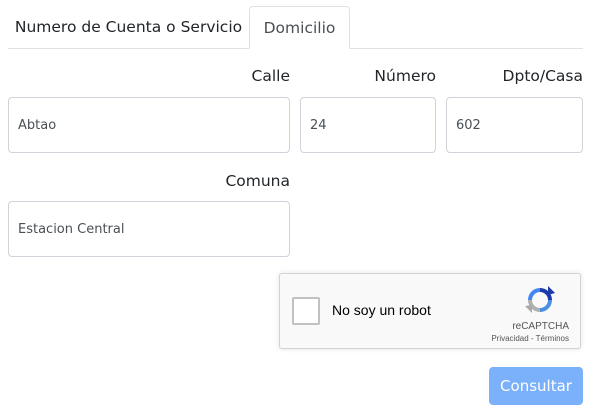 The width and height of the screenshot is (593, 414). Describe the element at coordinates (306, 311) in the screenshot. I see `recaptcha-checkbox` at that location.